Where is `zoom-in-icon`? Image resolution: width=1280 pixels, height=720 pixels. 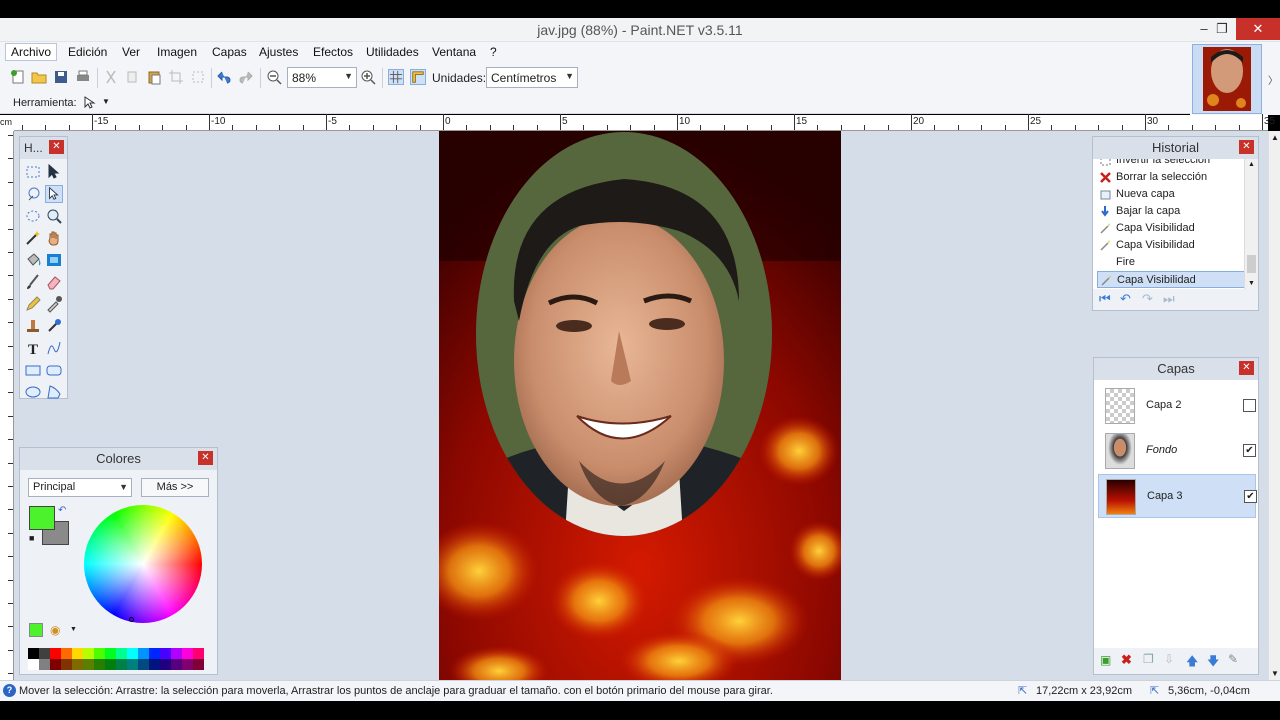
zoom-in-icon is located at coordinates (368, 77).